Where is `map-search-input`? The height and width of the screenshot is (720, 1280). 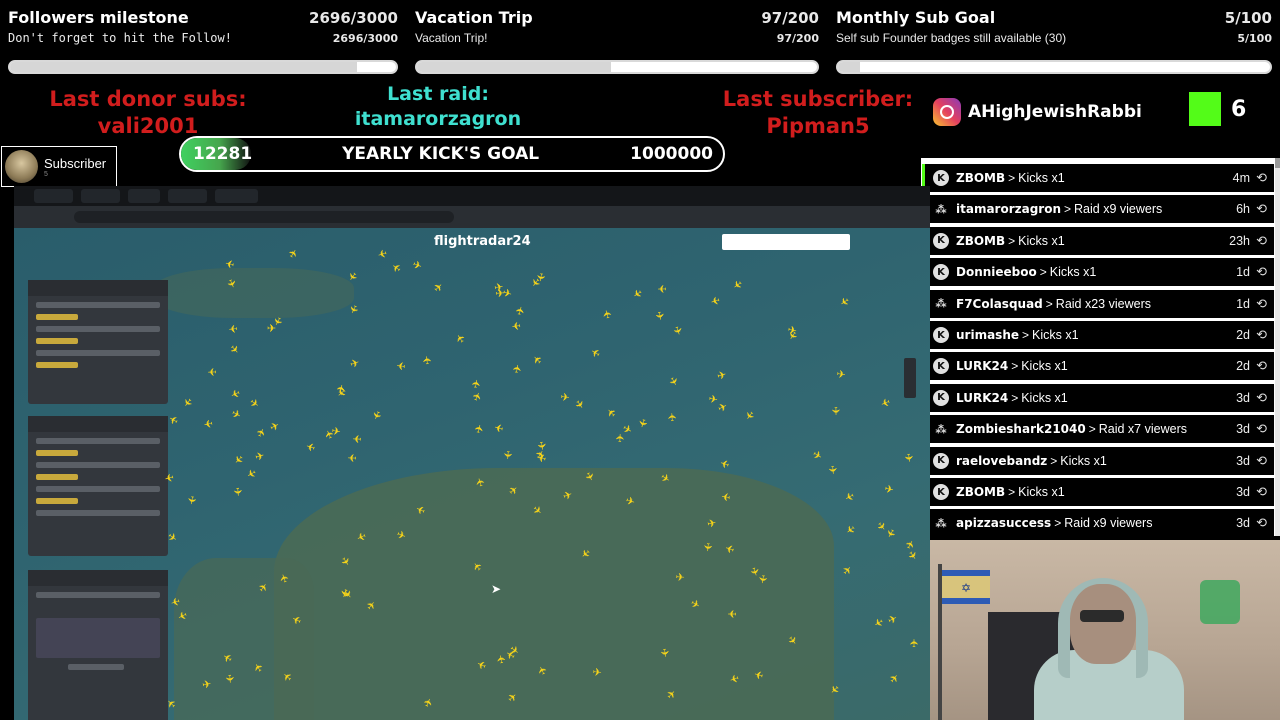
map-search-input is located at coordinates (786, 242).